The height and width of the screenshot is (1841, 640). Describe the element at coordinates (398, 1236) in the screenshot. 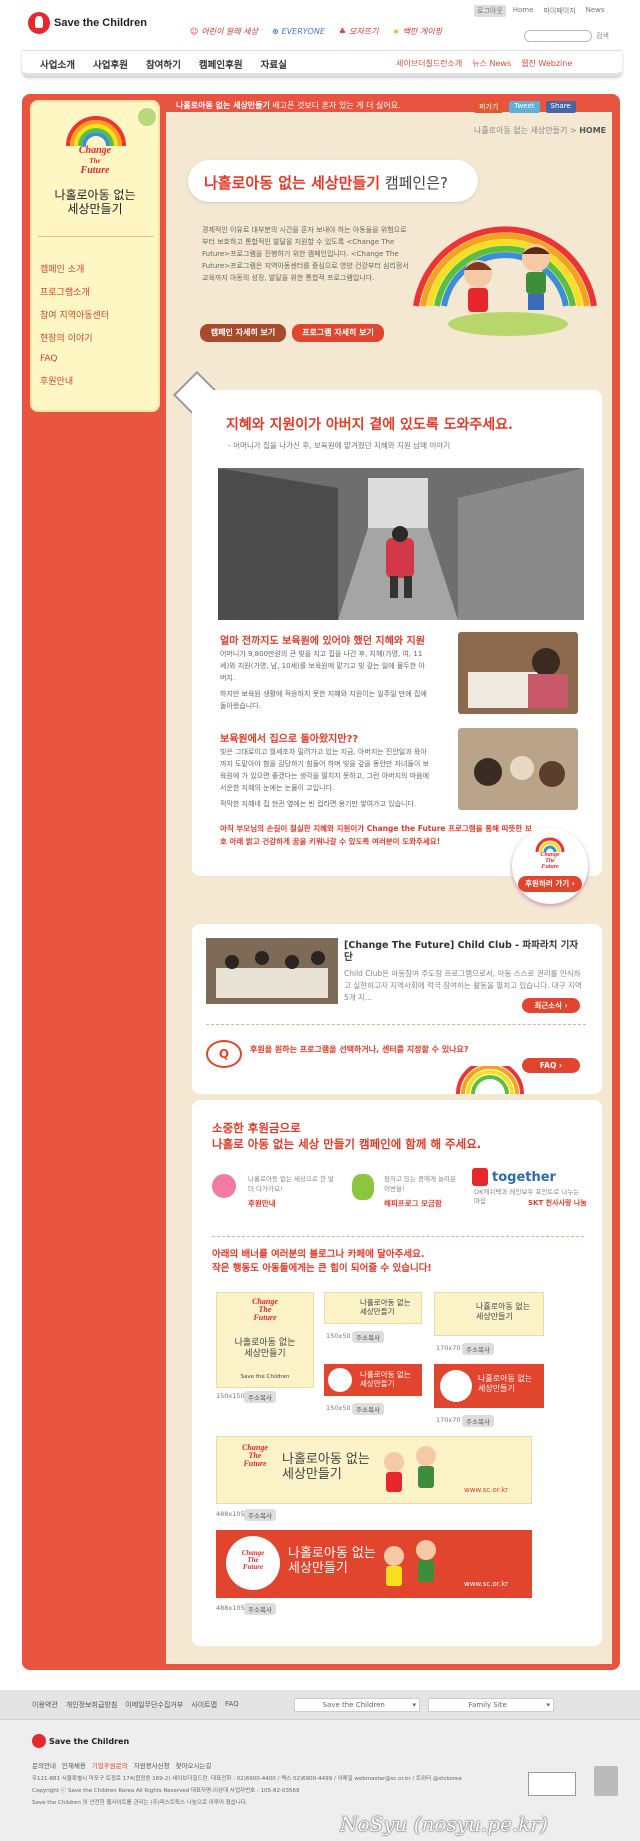

I see `divider` at that location.